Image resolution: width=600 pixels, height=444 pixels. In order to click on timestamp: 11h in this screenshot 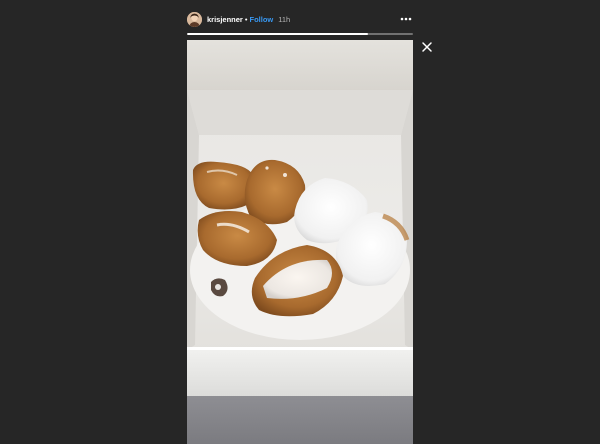, I will do `click(284, 19)`.